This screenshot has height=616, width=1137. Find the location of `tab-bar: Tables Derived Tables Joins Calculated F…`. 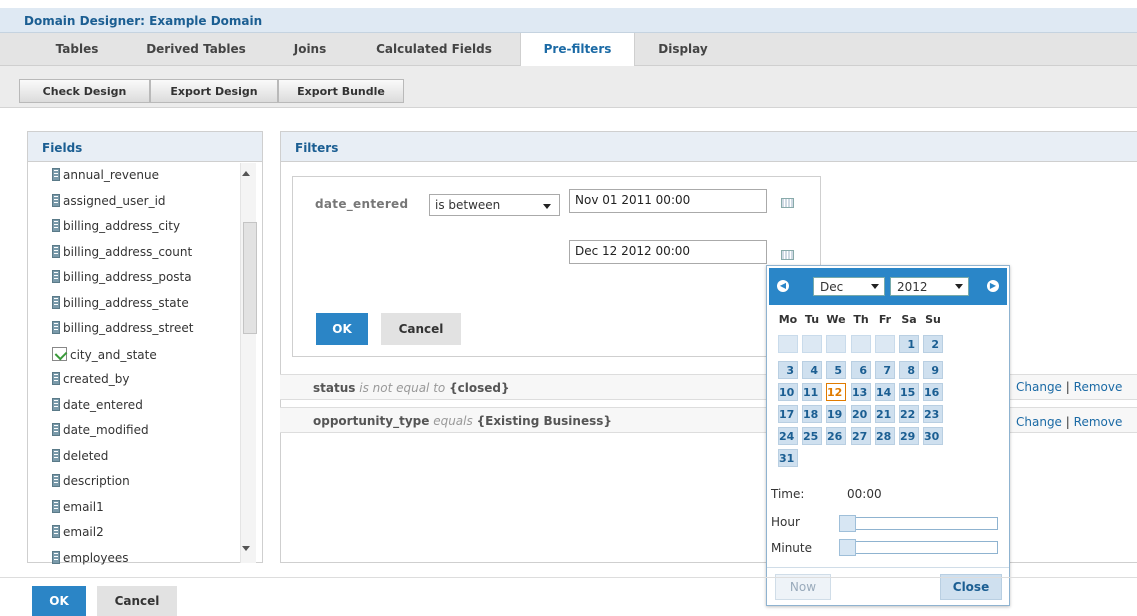

tab-bar: Tables Derived Tables Joins Calculated F… is located at coordinates (568, 50).